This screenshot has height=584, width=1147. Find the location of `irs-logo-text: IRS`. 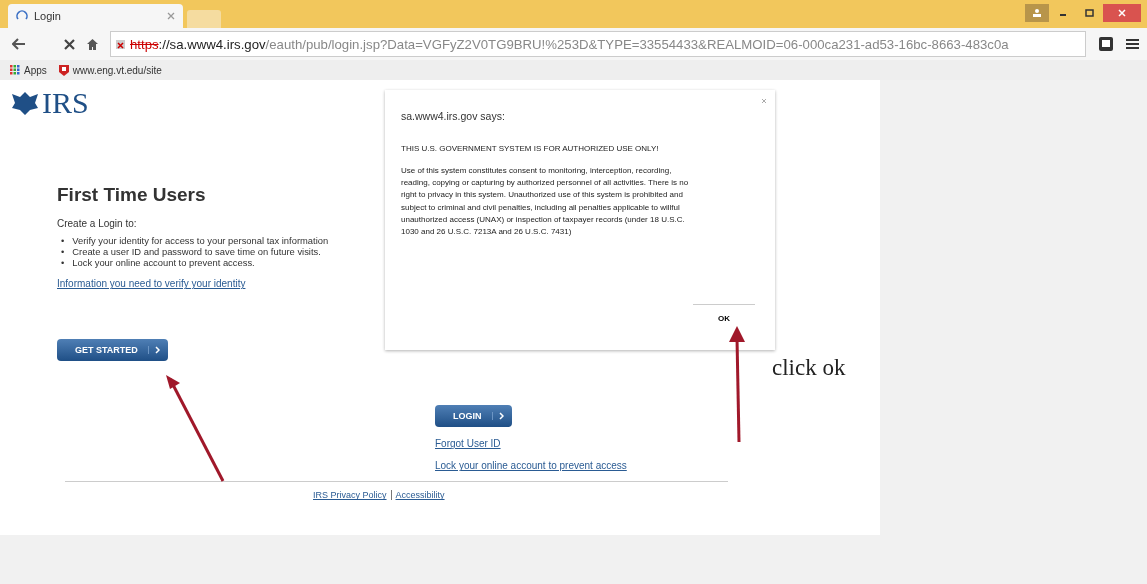

irs-logo-text: IRS is located at coordinates (65, 103).